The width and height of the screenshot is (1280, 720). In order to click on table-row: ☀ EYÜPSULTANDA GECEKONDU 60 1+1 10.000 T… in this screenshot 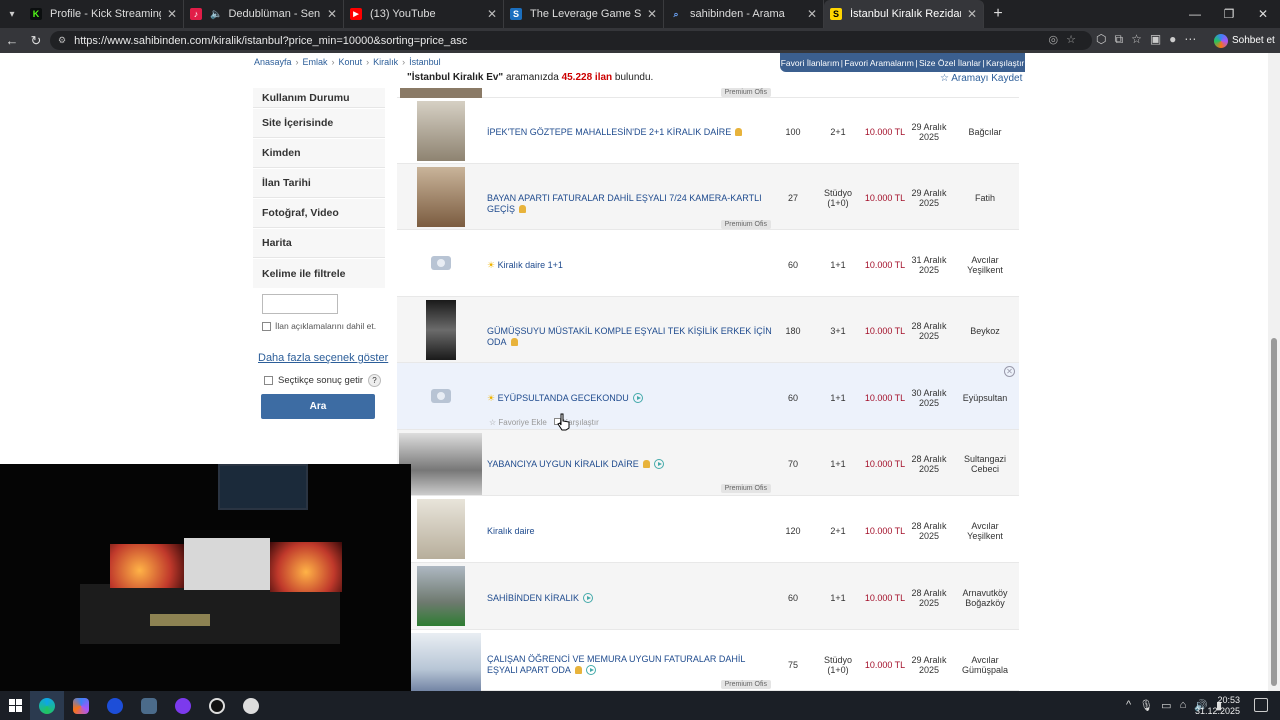, I will do `click(708, 396)`.